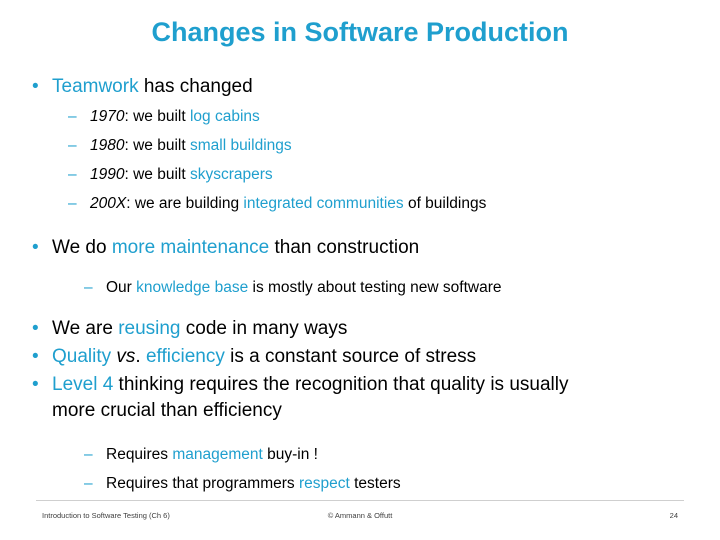 The width and height of the screenshot is (720, 540). I want to click on bullet-reuse-text1: We are, so click(85, 328).